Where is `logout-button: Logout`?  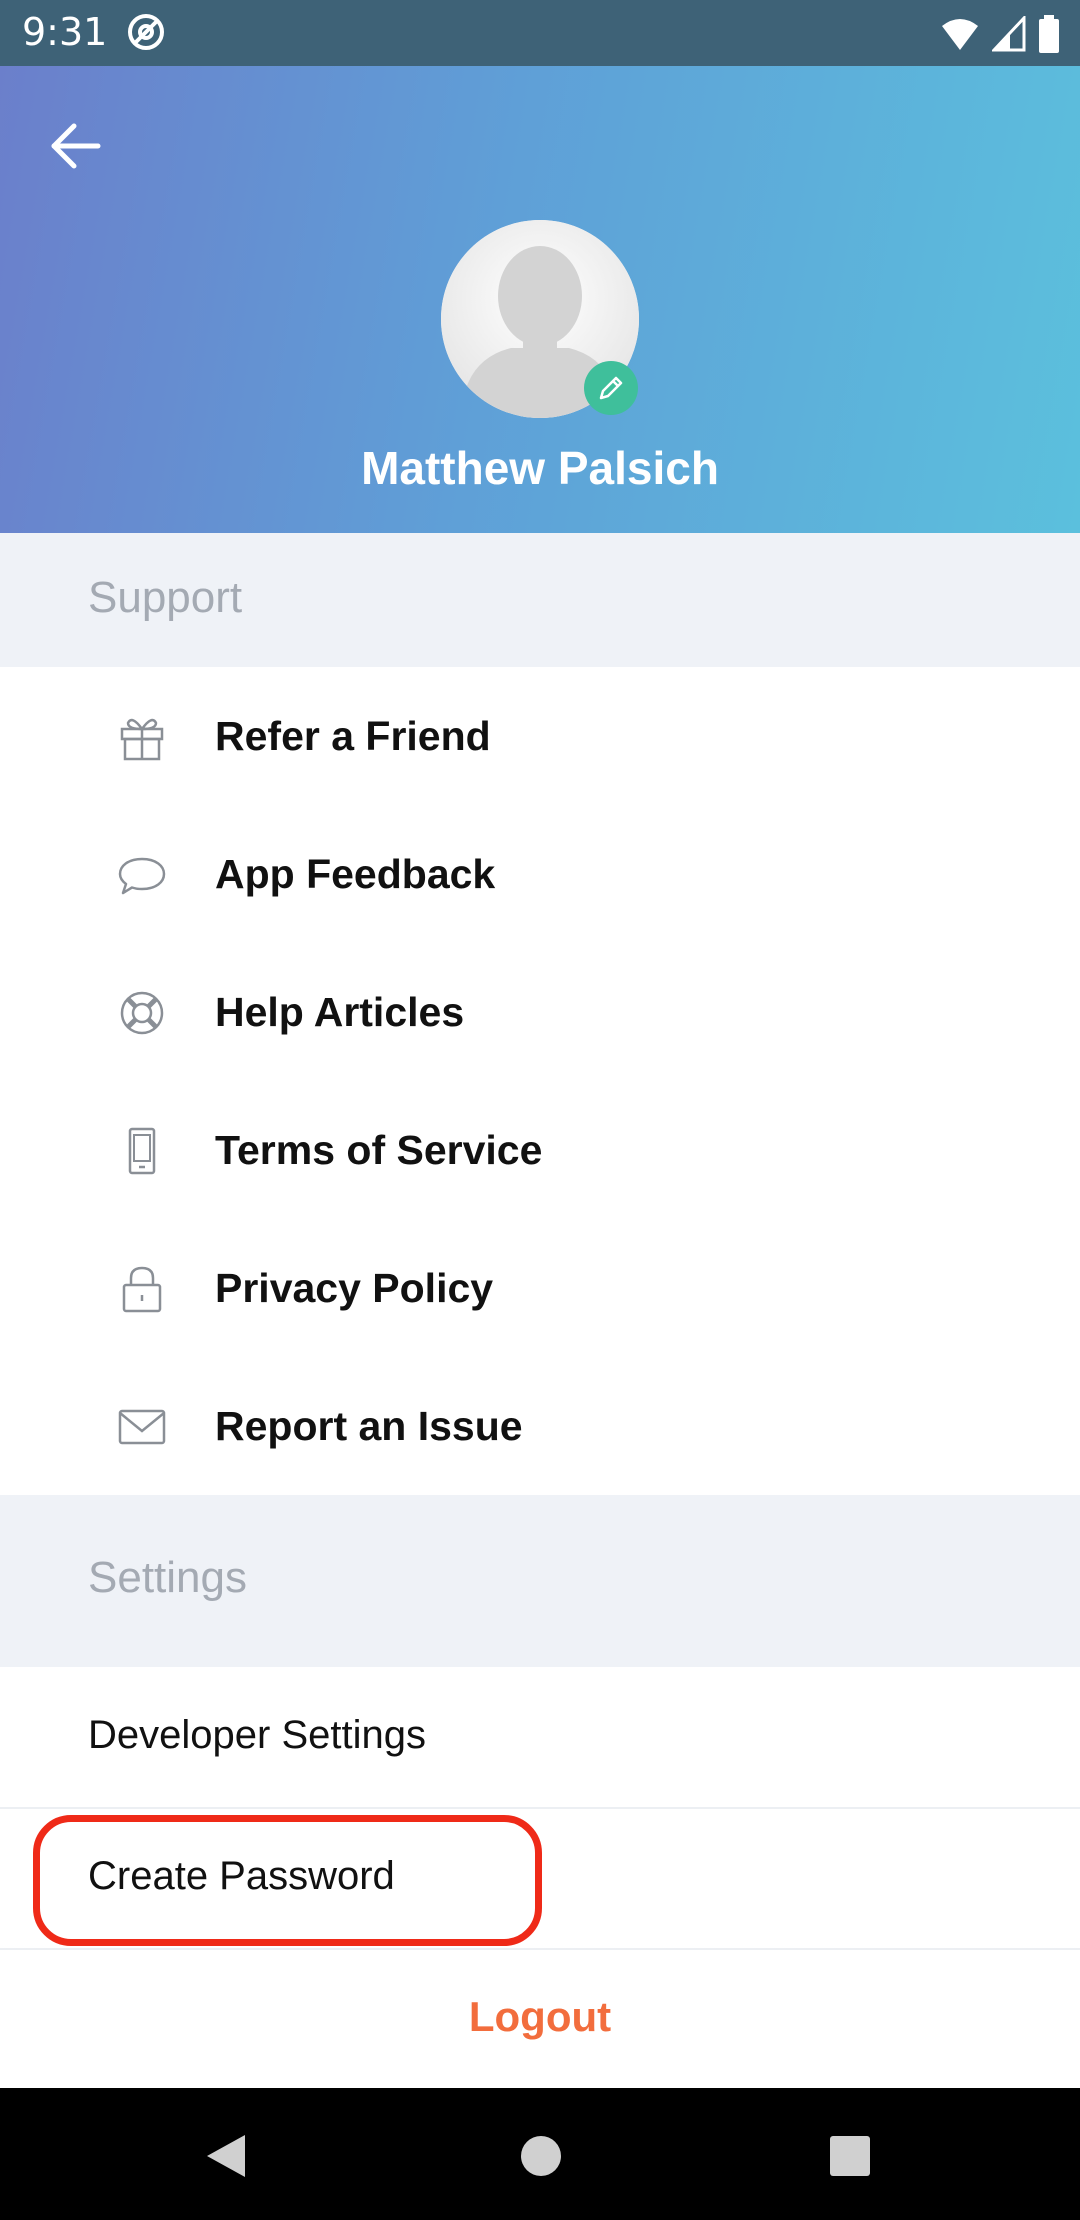 logout-button: Logout is located at coordinates (540, 2018).